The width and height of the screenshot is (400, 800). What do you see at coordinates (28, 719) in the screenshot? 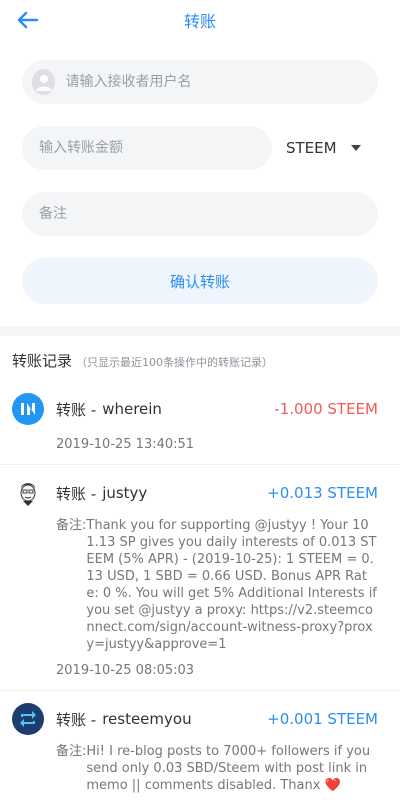
I see `resteem-icon` at bounding box center [28, 719].